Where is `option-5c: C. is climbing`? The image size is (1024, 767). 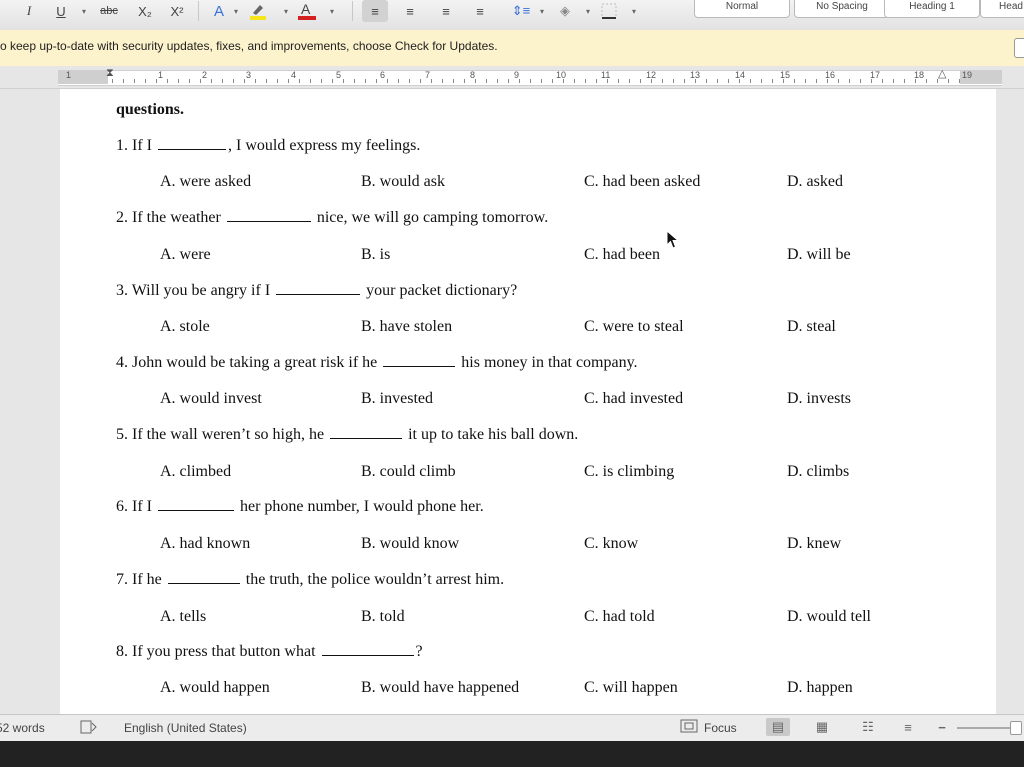 option-5c: C. is climbing is located at coordinates (629, 471).